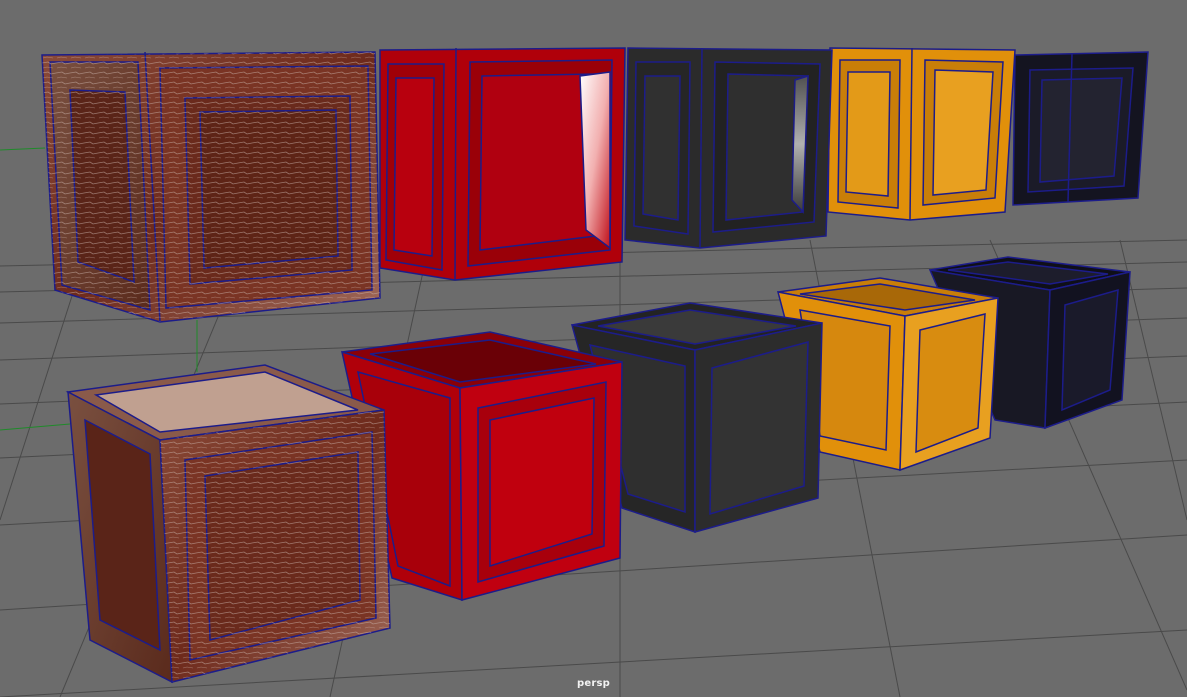 This screenshot has height=697, width=1187. What do you see at coordinates (211, 187) in the screenshot?
I see `crate-rust-top` at bounding box center [211, 187].